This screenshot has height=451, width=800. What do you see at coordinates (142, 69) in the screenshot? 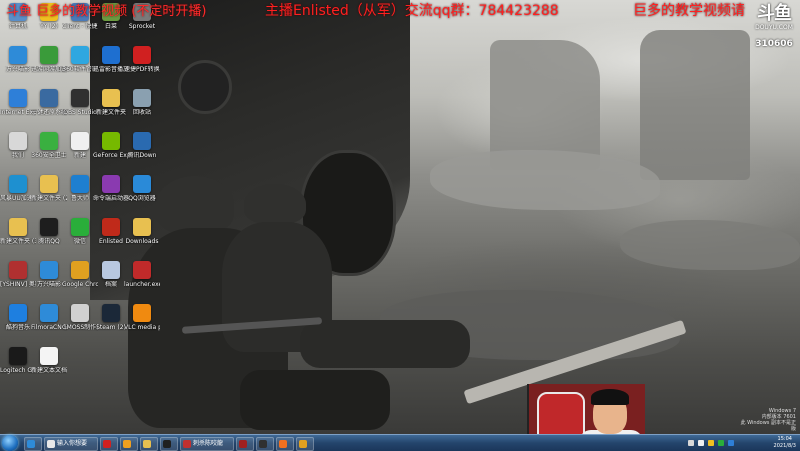
I see `desktop-icon-label: 速捷PDF转换器` at bounding box center [142, 69].